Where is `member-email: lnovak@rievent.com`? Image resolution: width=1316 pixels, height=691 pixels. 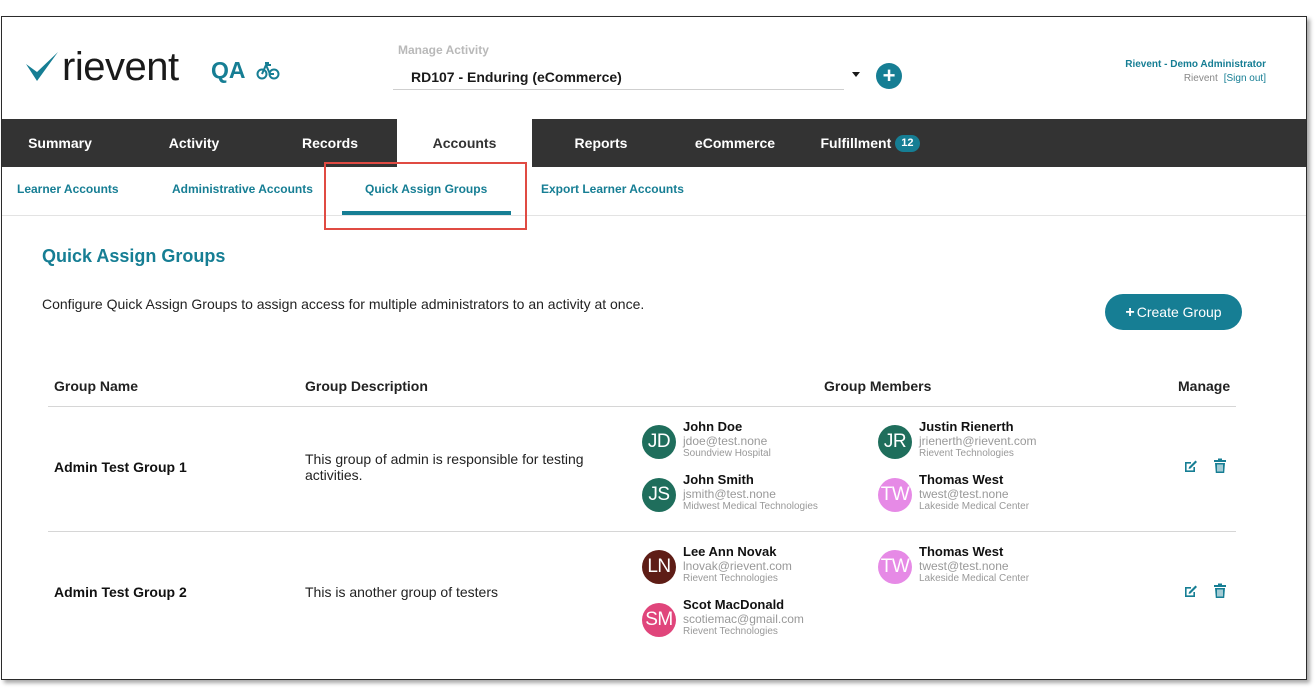
member-email: lnovak@rievent.com is located at coordinates (737, 566).